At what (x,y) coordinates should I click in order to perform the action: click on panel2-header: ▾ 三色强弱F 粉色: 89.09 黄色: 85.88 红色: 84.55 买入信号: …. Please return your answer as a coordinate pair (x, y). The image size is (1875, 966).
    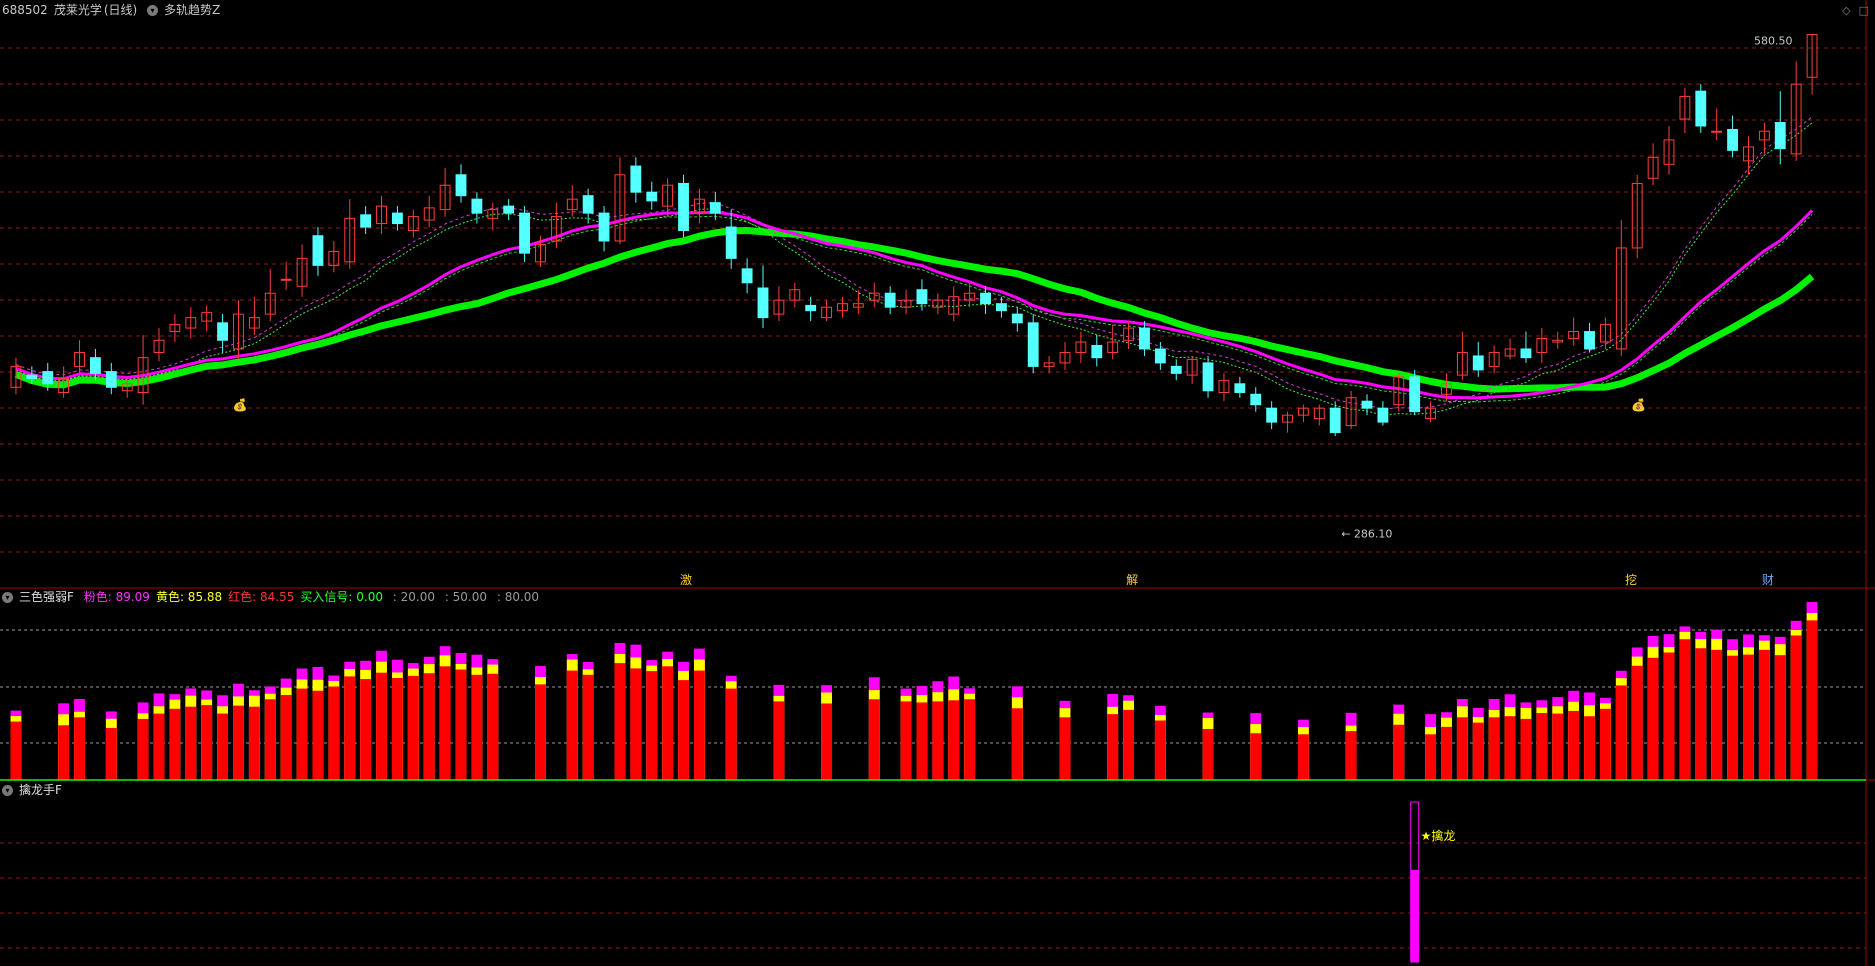
    Looking at the image, I should click on (276, 597).